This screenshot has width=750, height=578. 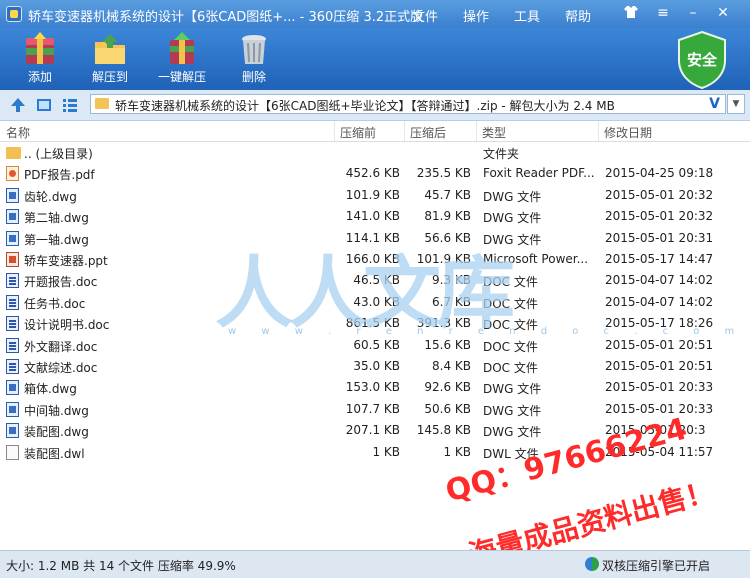 What do you see at coordinates (447, 344) in the screenshot?
I see `file-packed-size: 15.6 KB` at bounding box center [447, 344].